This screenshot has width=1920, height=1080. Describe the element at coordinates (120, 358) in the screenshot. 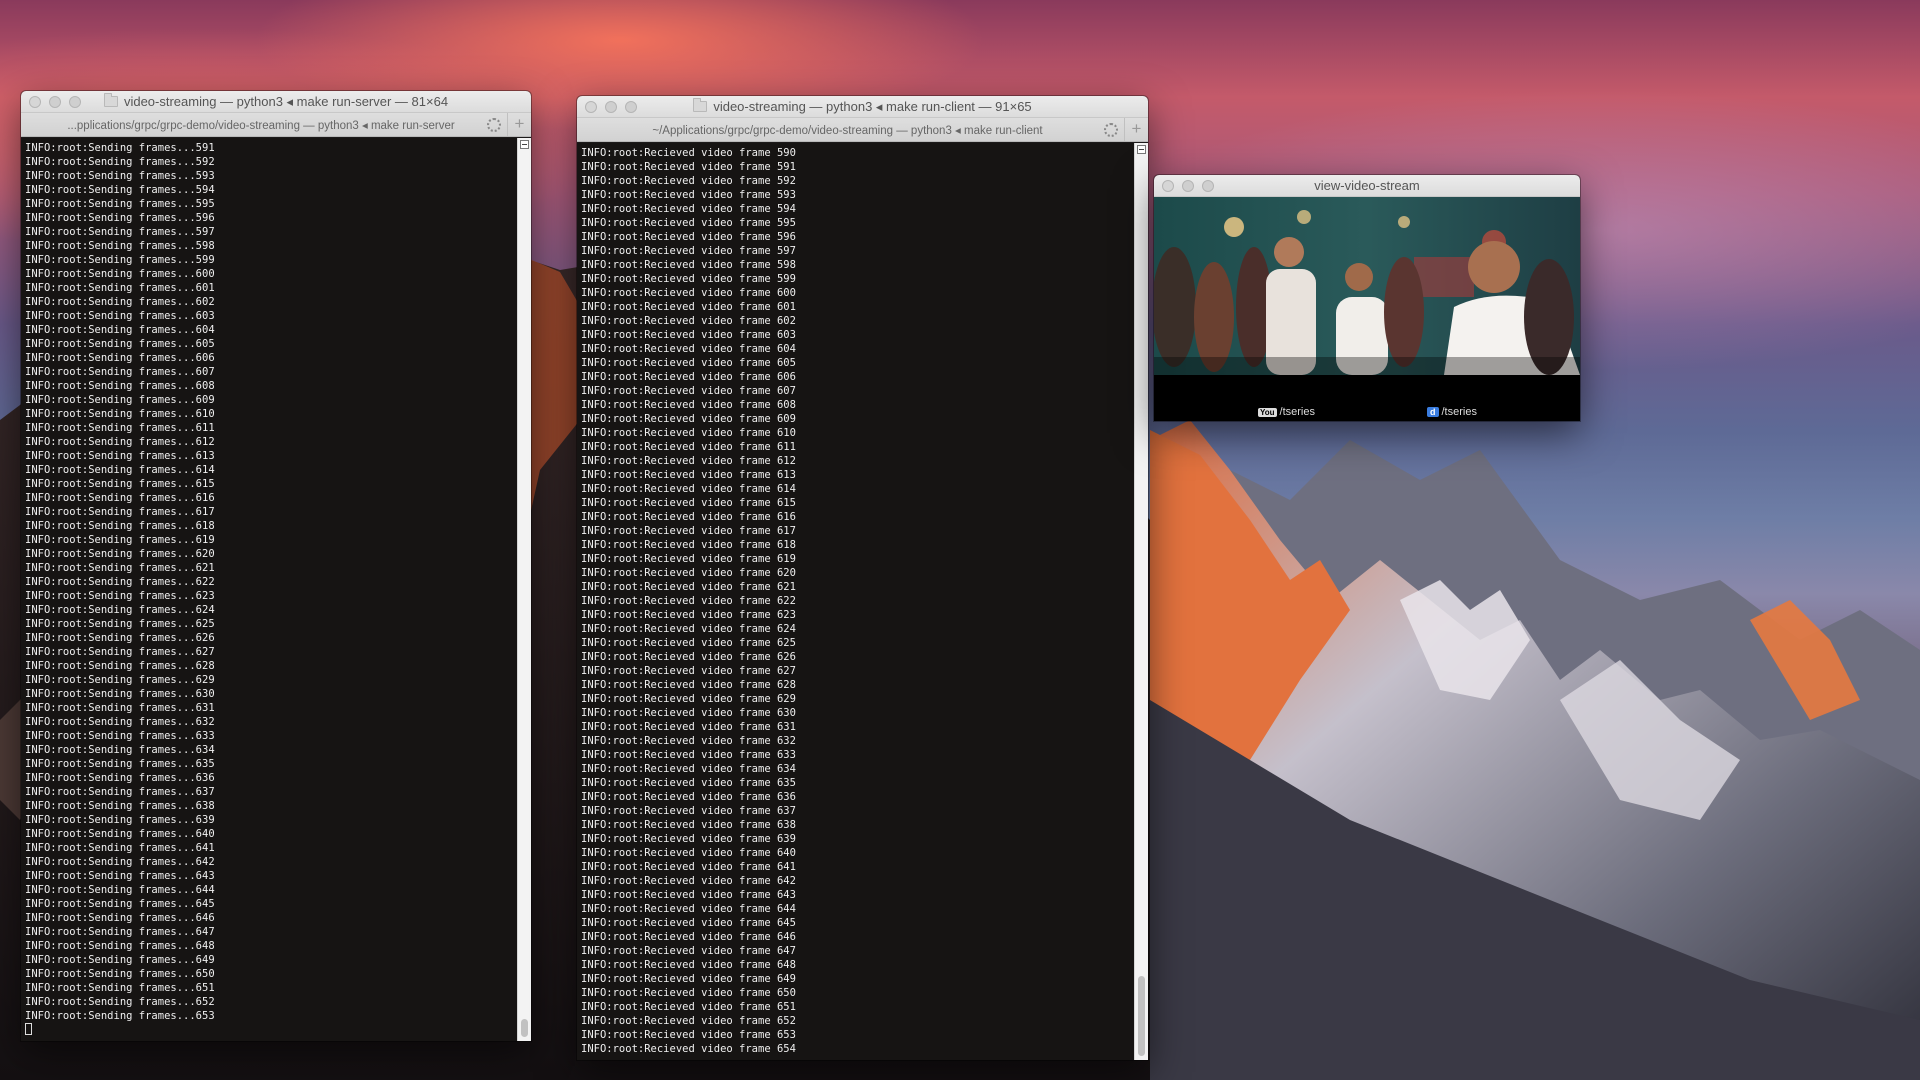

I see `log-line: INFO:root:Sending frames...606` at that location.